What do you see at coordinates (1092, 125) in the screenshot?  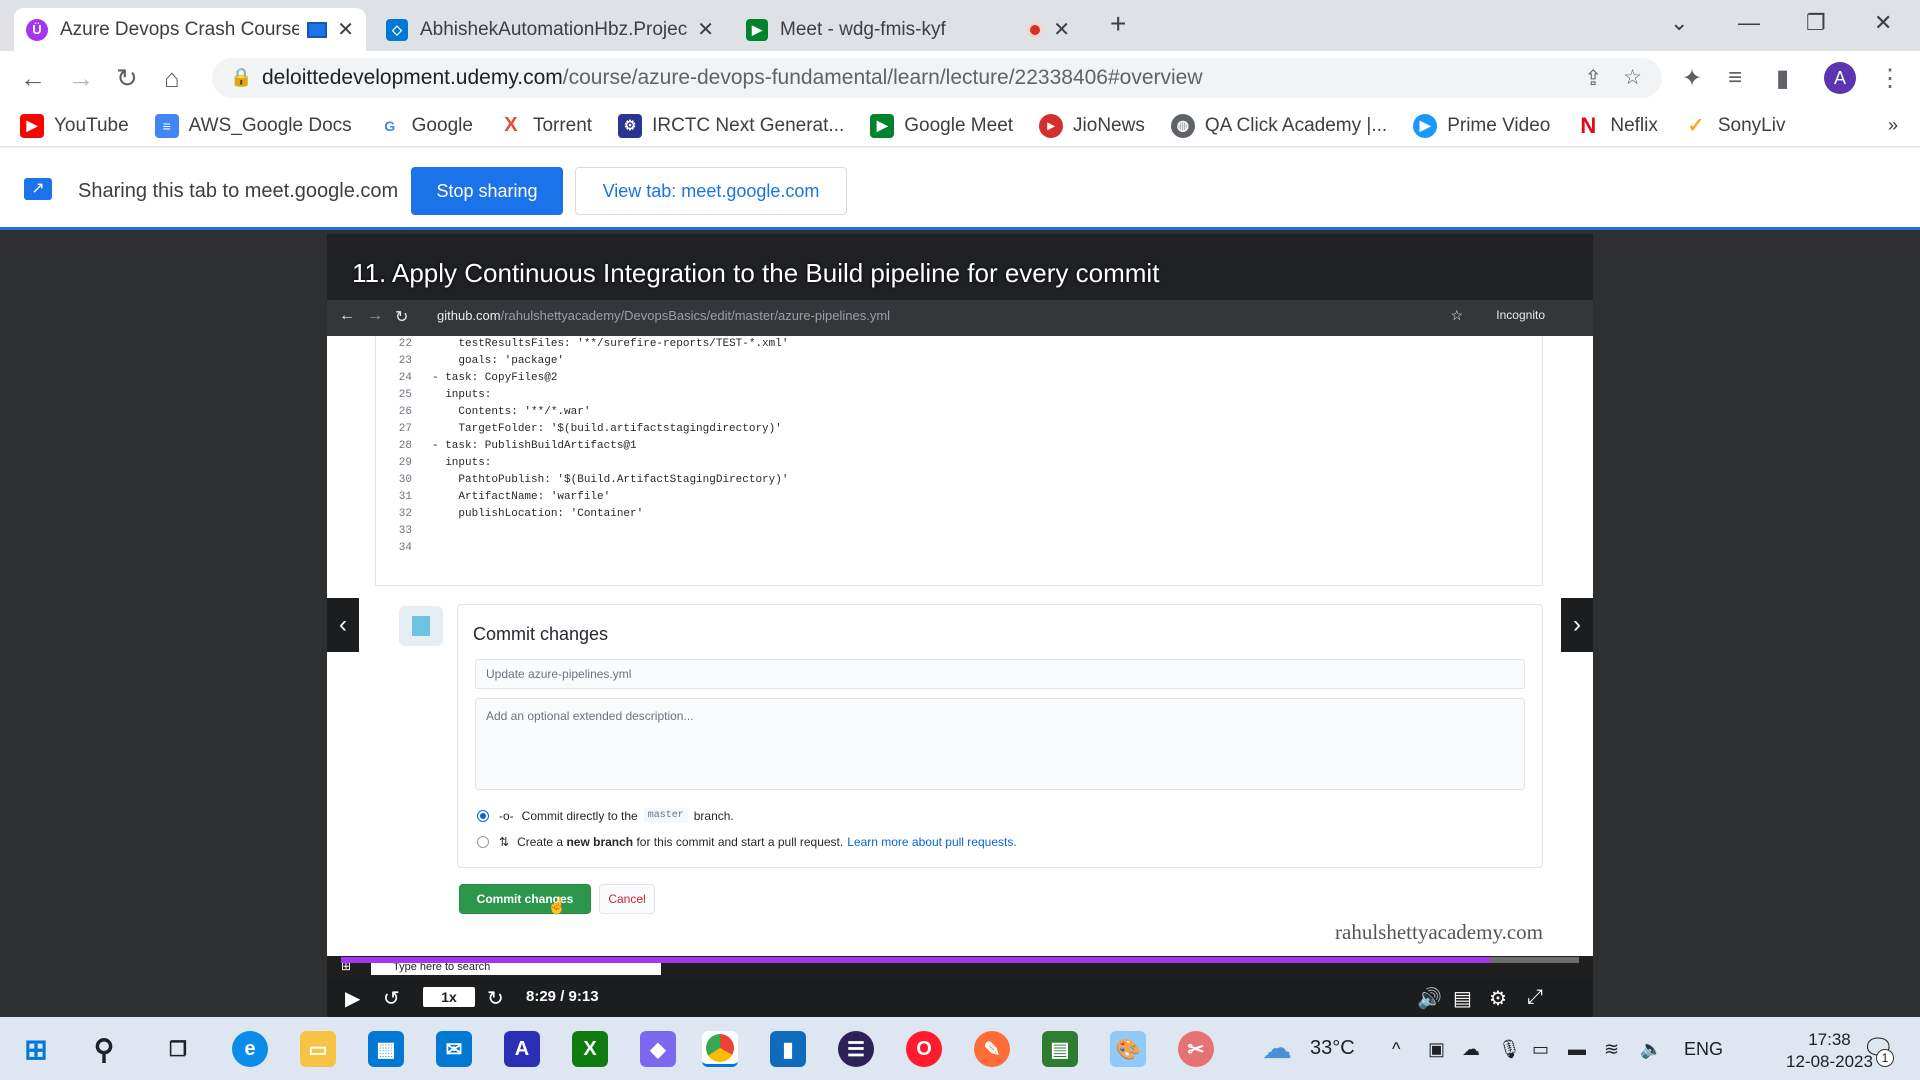 I see `bookmark-item: ▸ JioNews` at bounding box center [1092, 125].